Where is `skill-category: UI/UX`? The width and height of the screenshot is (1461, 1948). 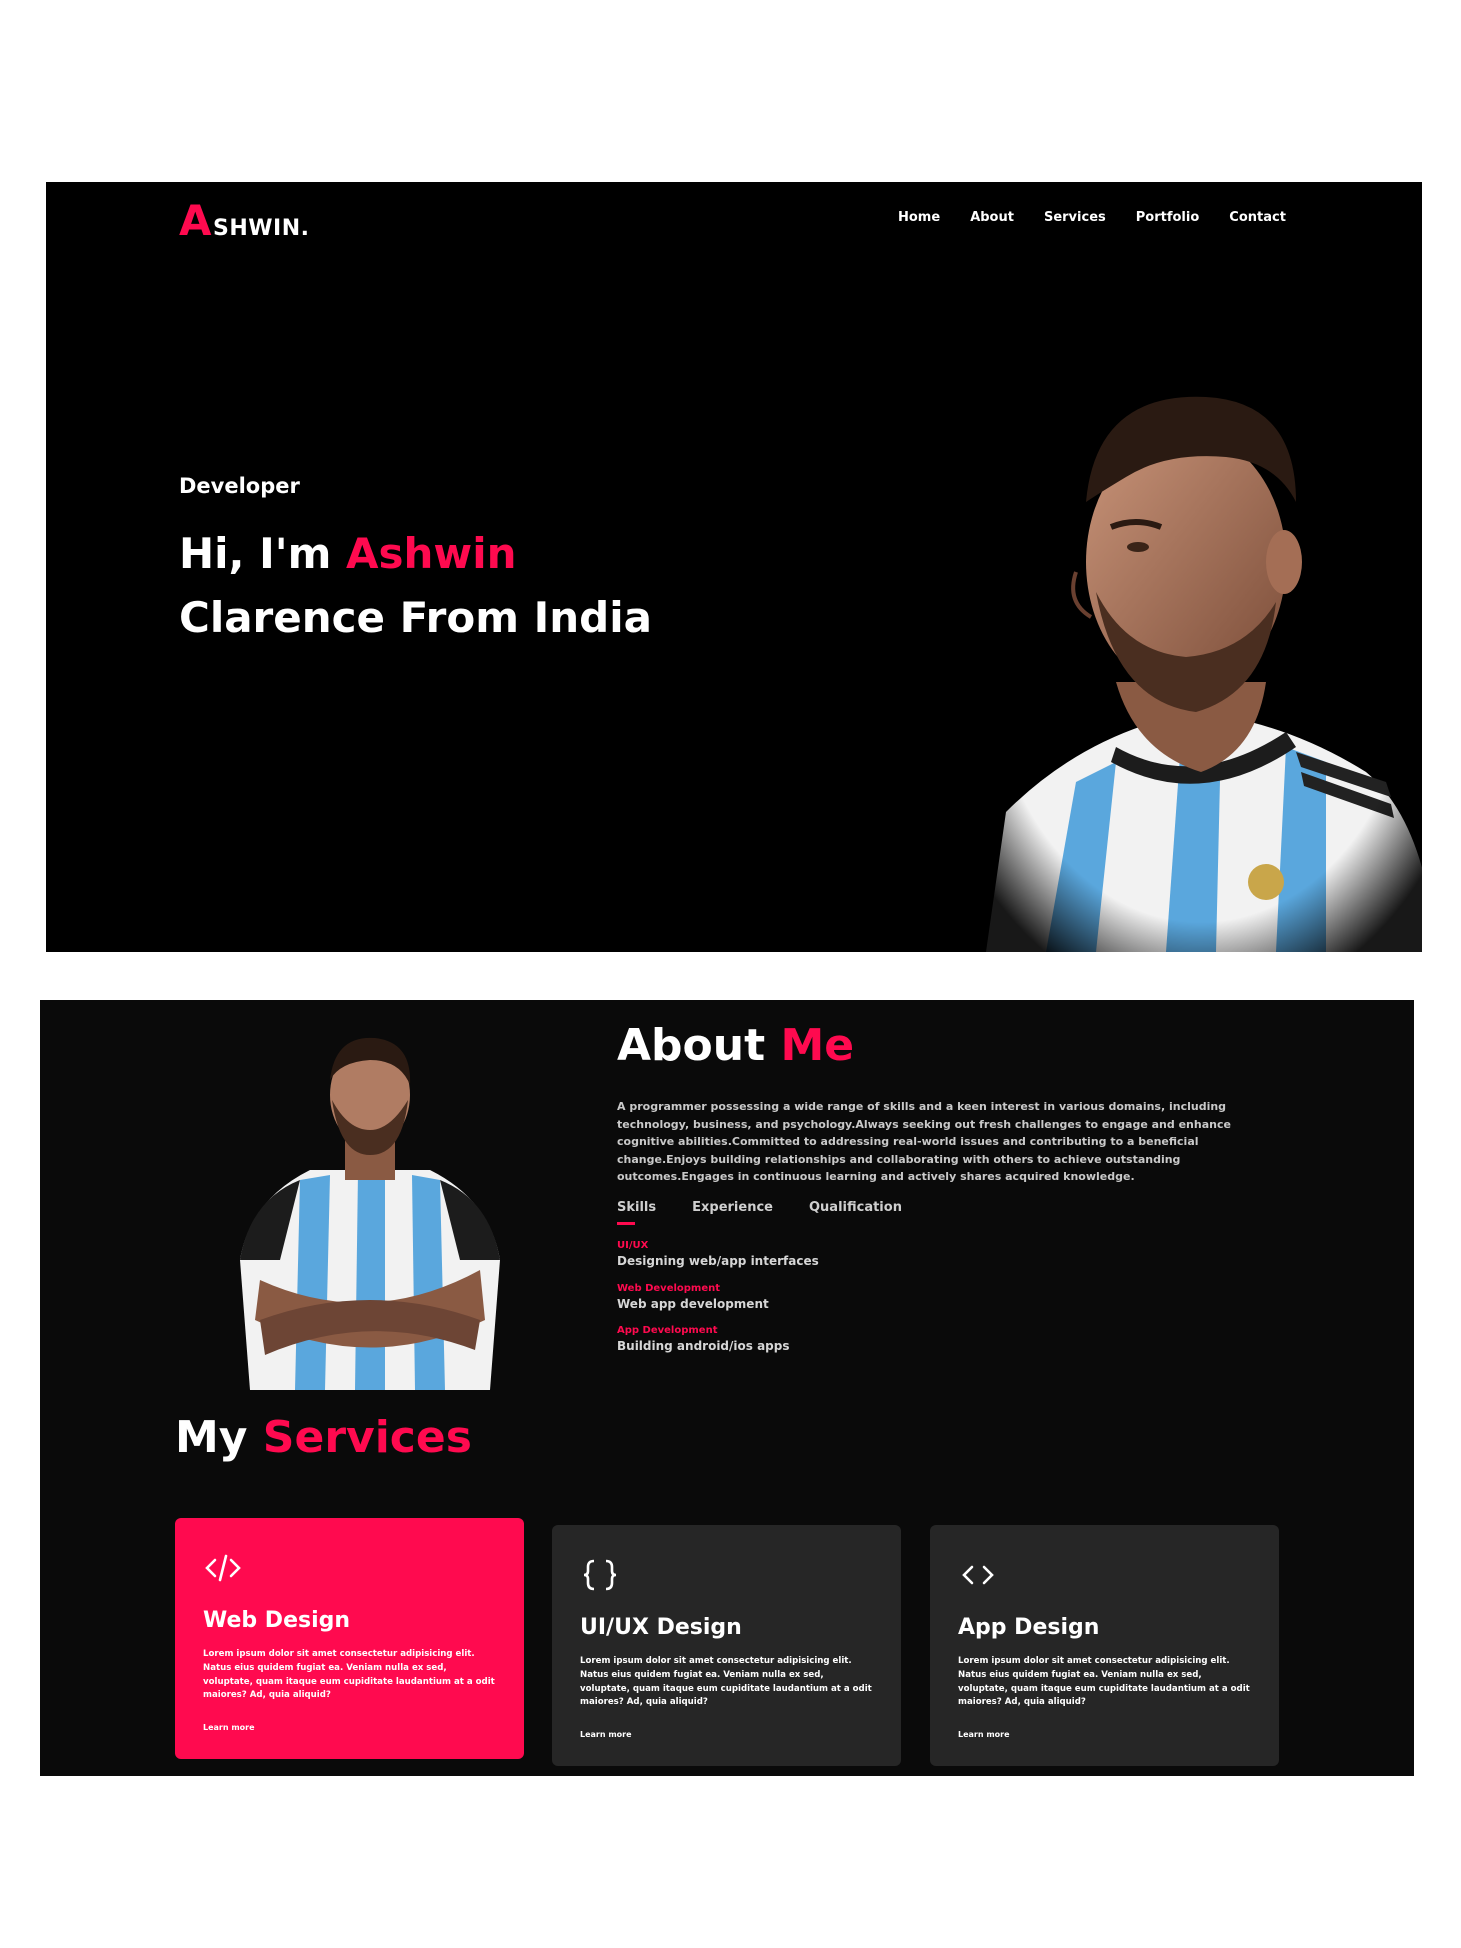
skill-category: UI/UX is located at coordinates (633, 1245).